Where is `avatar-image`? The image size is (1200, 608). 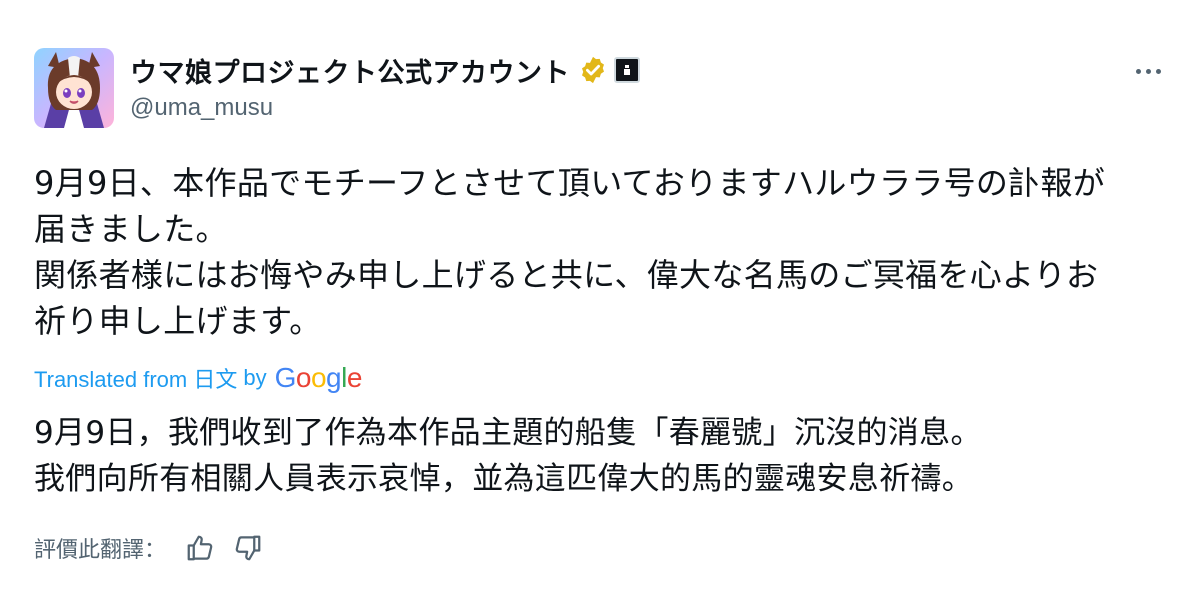 avatar-image is located at coordinates (74, 88).